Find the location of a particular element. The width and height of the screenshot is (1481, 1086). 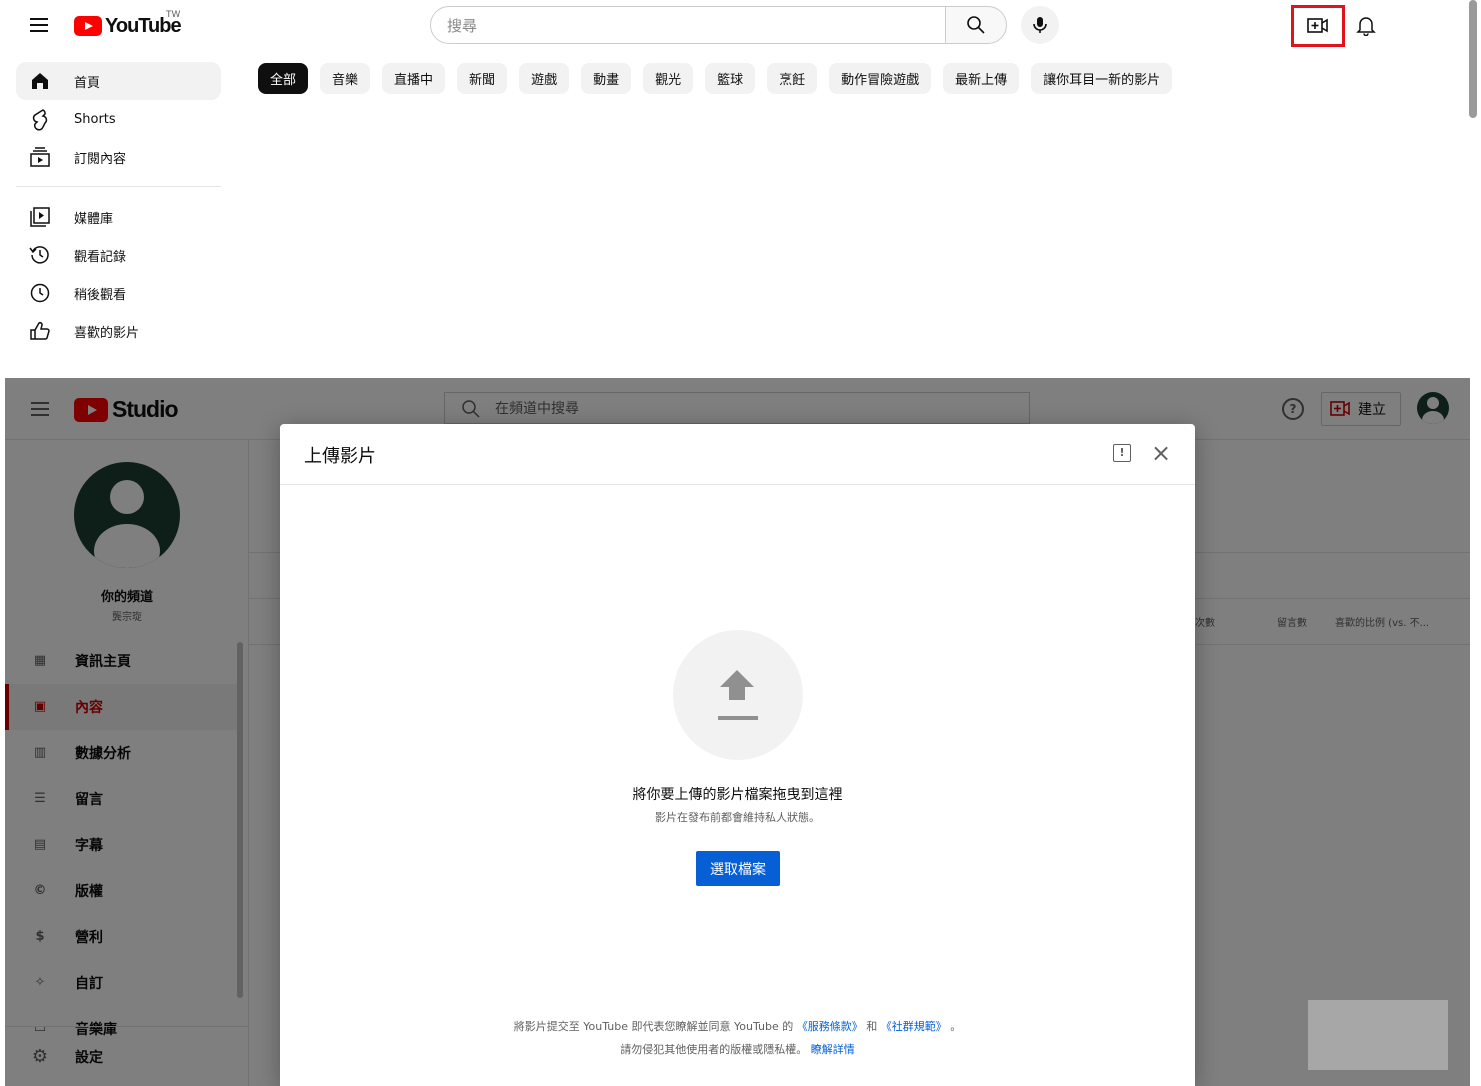

select-files-button: 選取檔案 is located at coordinates (738, 868).